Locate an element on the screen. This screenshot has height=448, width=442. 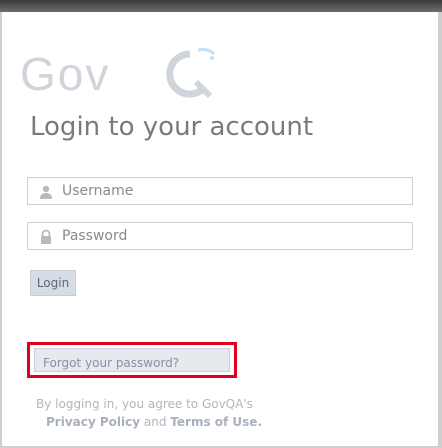
logo-q-mark-icon is located at coordinates (191, 73).